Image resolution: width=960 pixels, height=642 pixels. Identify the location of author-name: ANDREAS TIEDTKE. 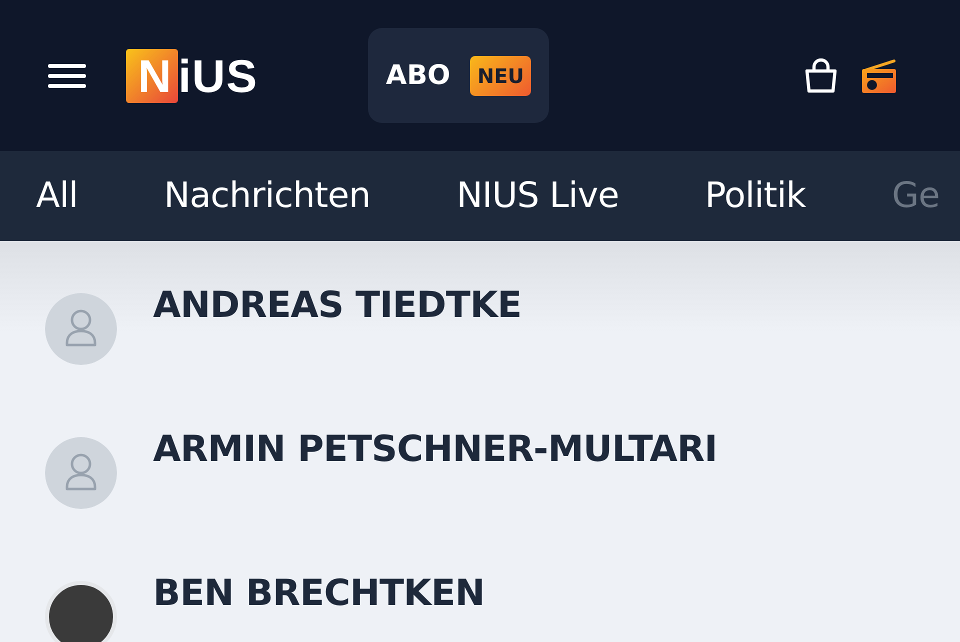
(337, 305).